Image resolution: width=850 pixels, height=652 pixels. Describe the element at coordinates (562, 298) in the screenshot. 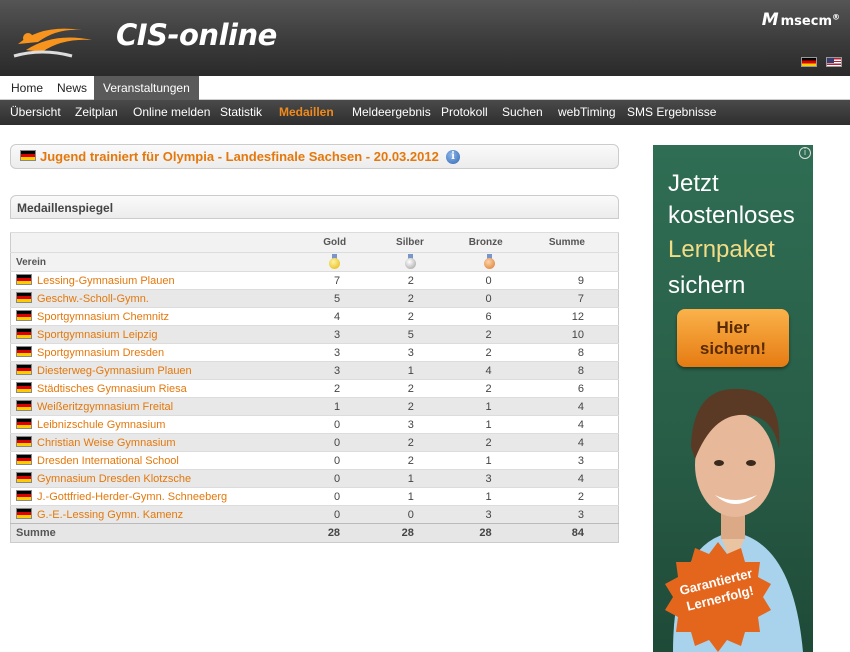

I see `summe-count: 7` at that location.